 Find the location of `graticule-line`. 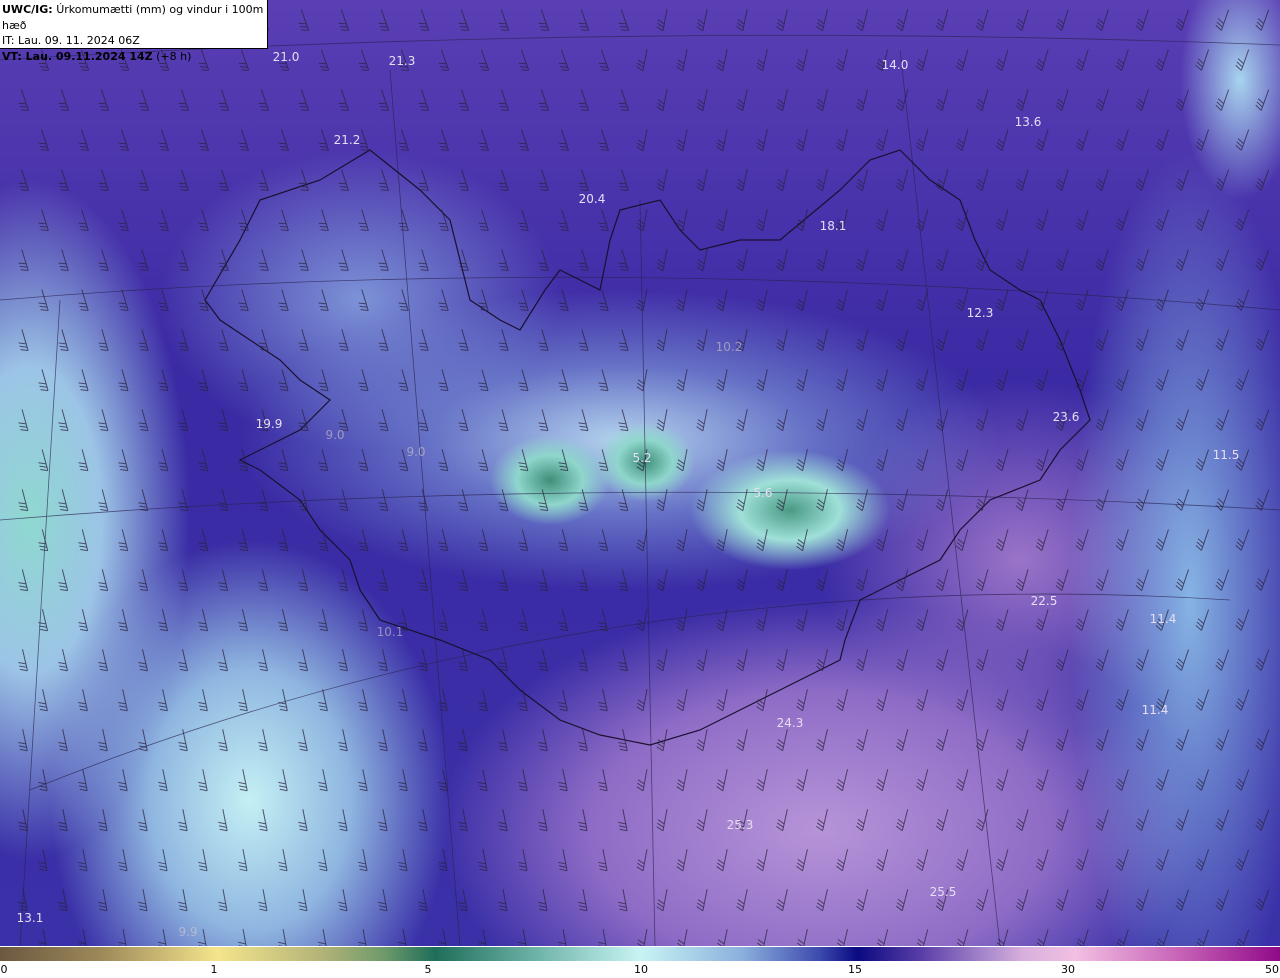

graticule-line is located at coordinates (425, 507).